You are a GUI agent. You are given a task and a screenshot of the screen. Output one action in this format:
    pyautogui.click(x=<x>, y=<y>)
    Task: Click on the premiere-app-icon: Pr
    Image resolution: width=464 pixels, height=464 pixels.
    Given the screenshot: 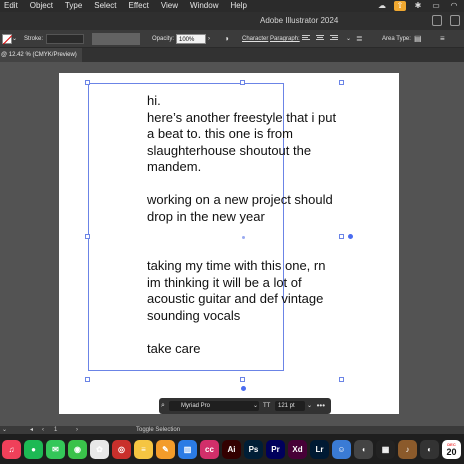 What is the action you would take?
    pyautogui.click(x=275, y=449)
    